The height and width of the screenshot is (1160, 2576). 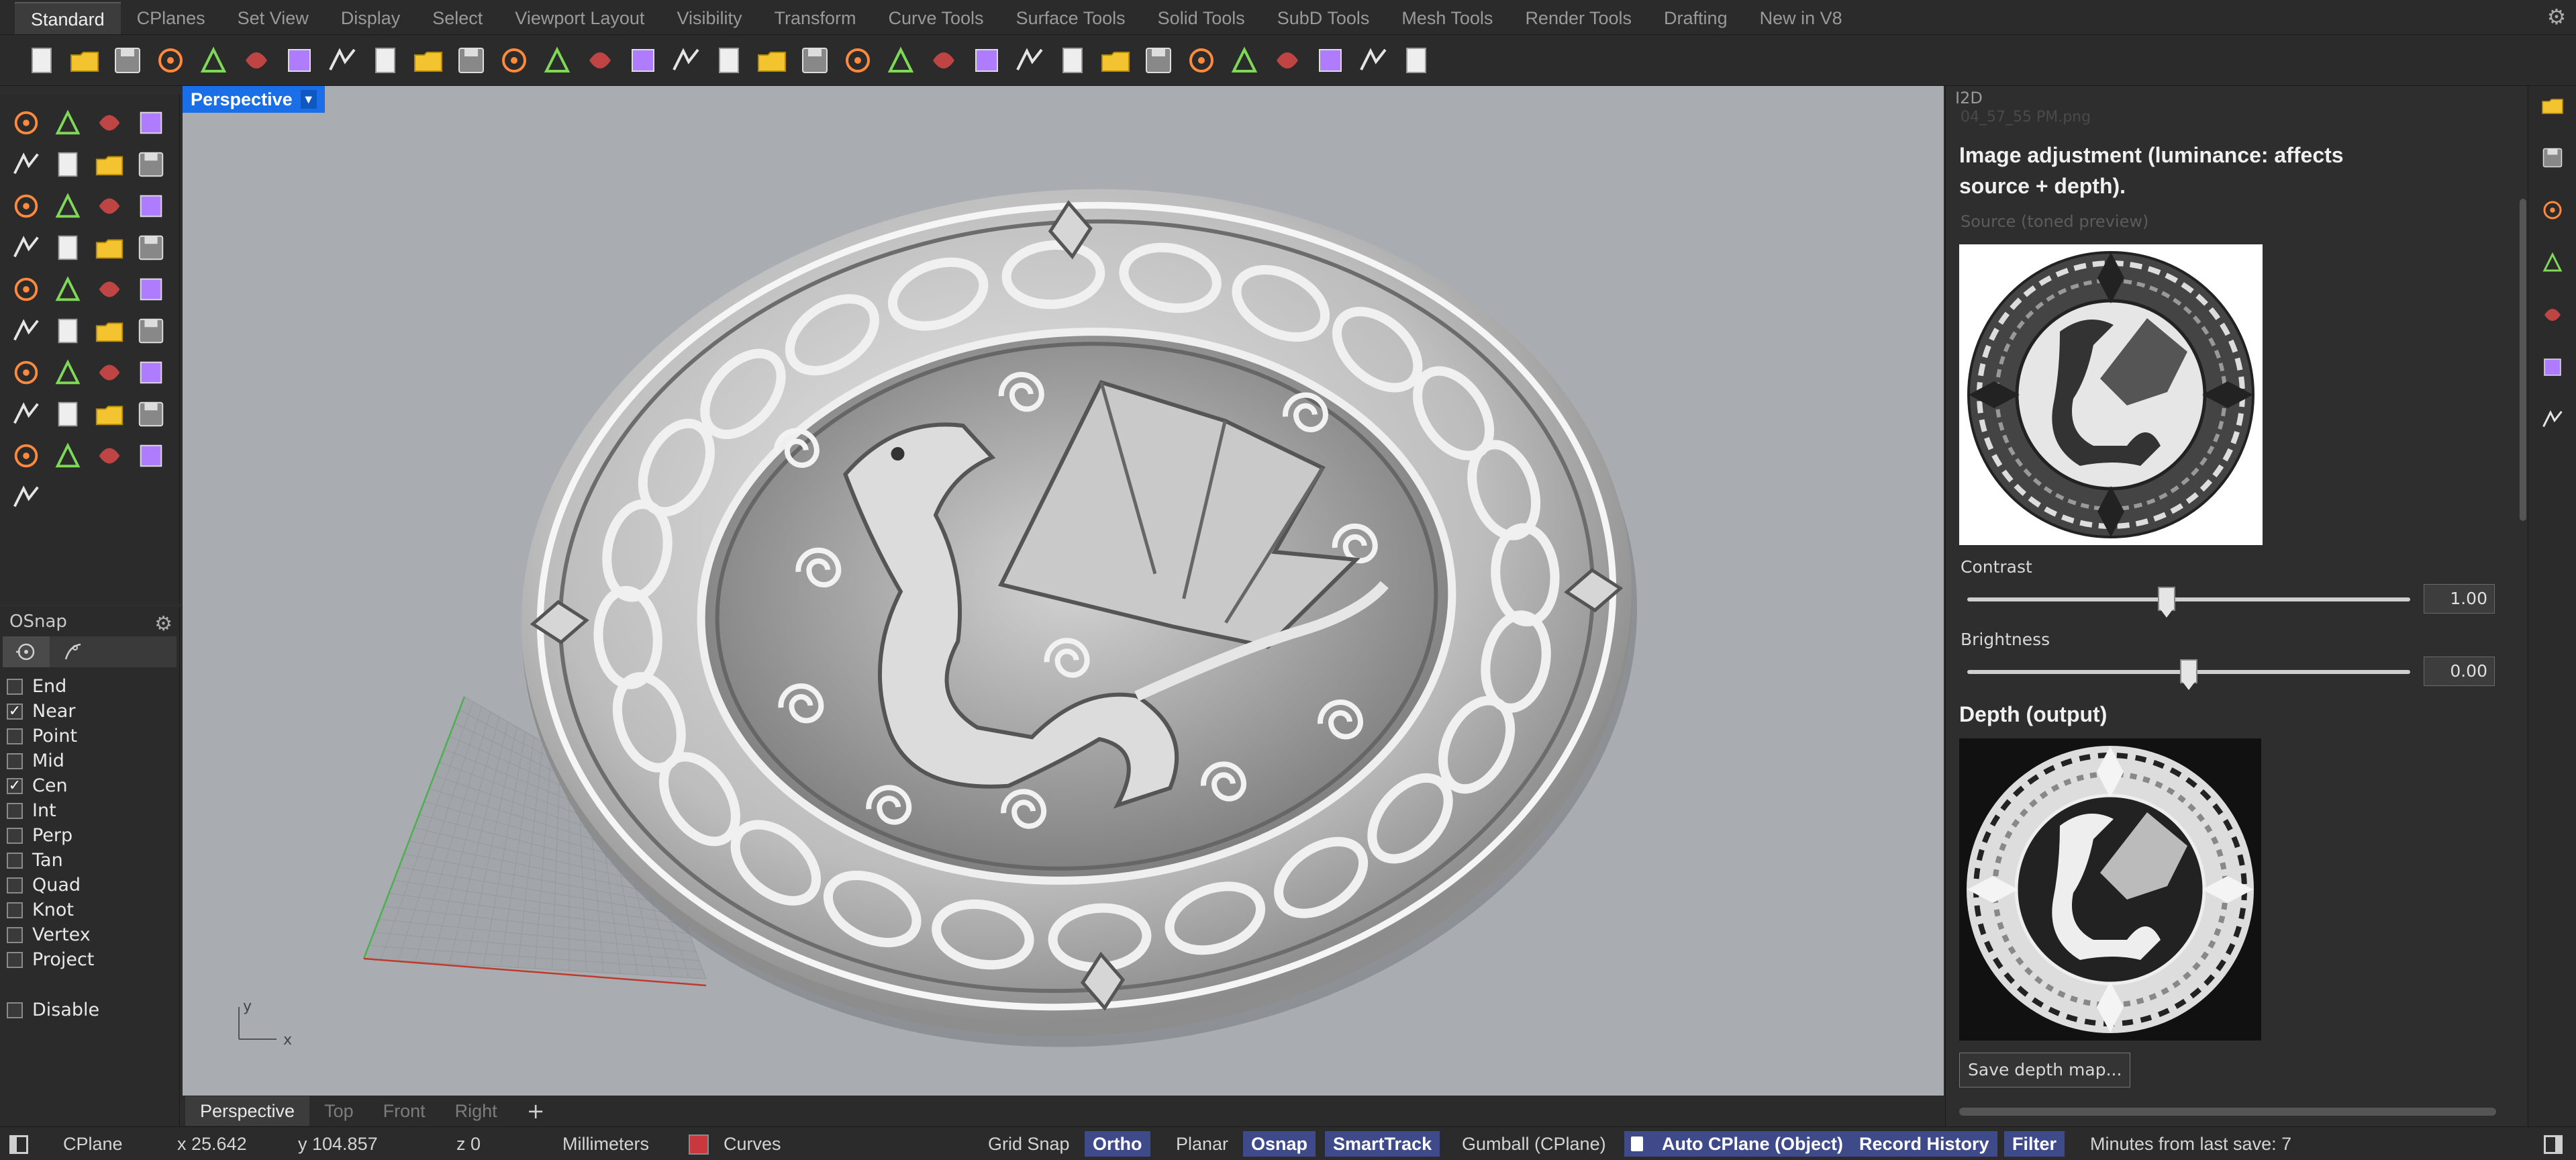 I want to click on bulb-button, so click(x=944, y=60).